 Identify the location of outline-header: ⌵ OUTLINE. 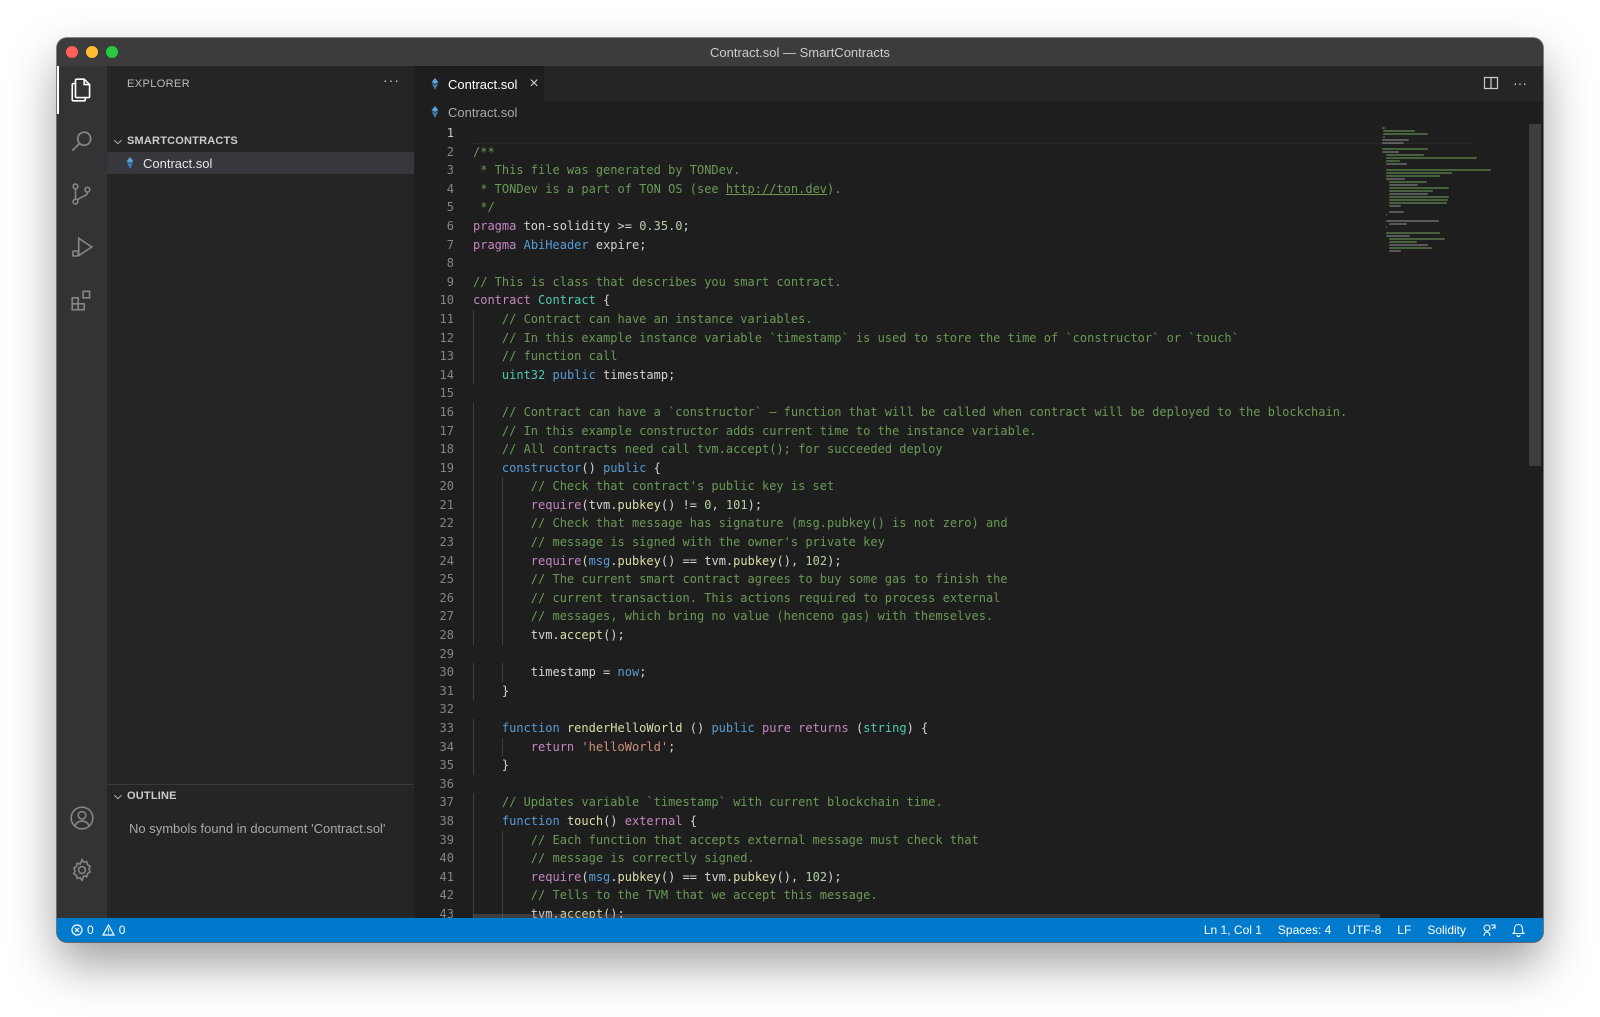
(260, 796).